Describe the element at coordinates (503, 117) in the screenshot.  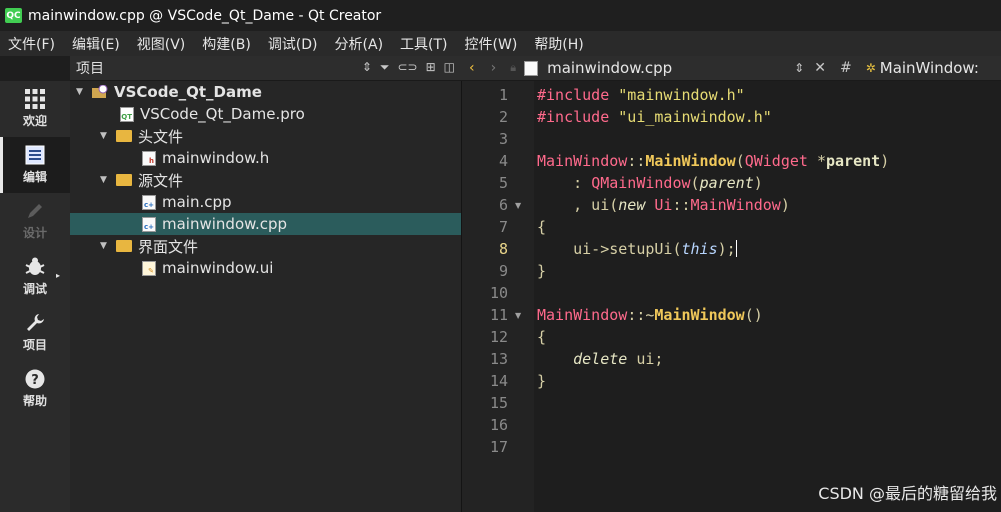
I see `line-number: 2` at that location.